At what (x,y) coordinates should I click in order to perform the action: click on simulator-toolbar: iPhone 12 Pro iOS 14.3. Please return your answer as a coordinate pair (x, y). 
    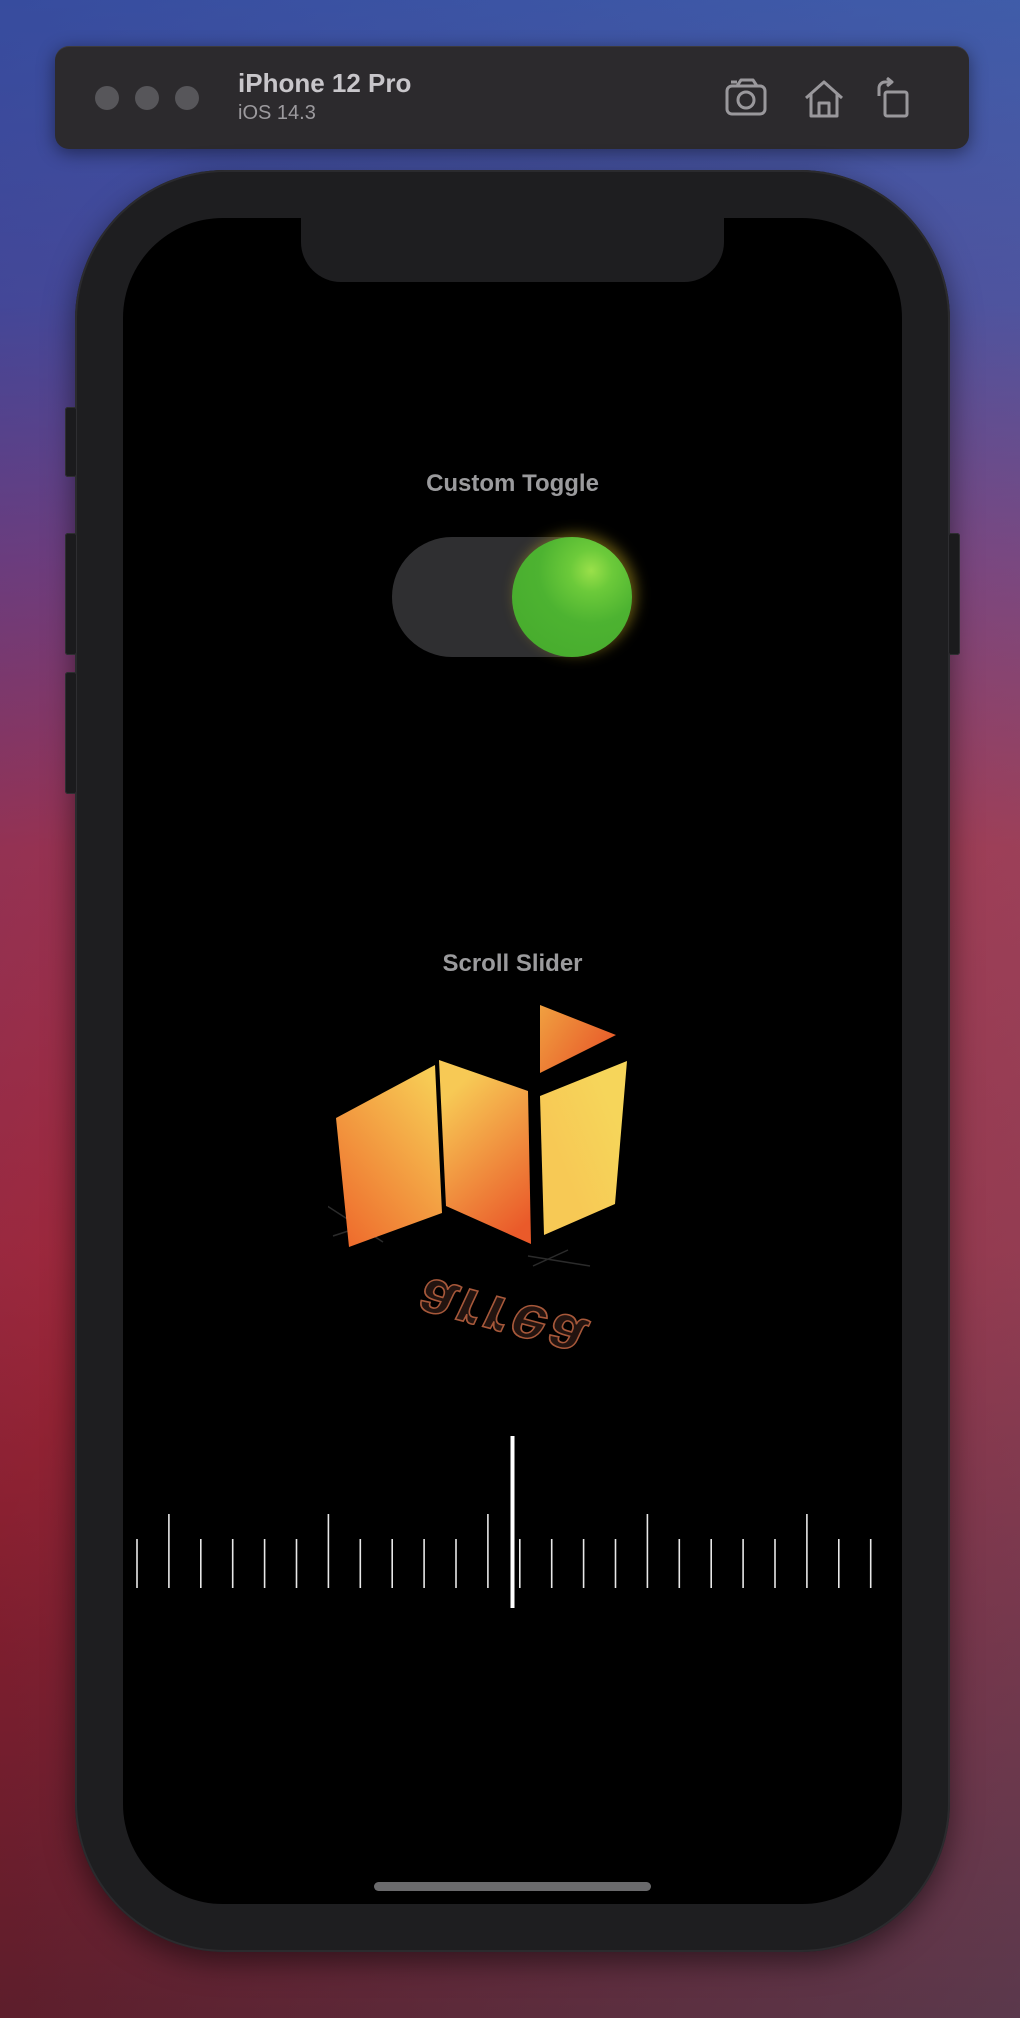
    Looking at the image, I should click on (512, 97).